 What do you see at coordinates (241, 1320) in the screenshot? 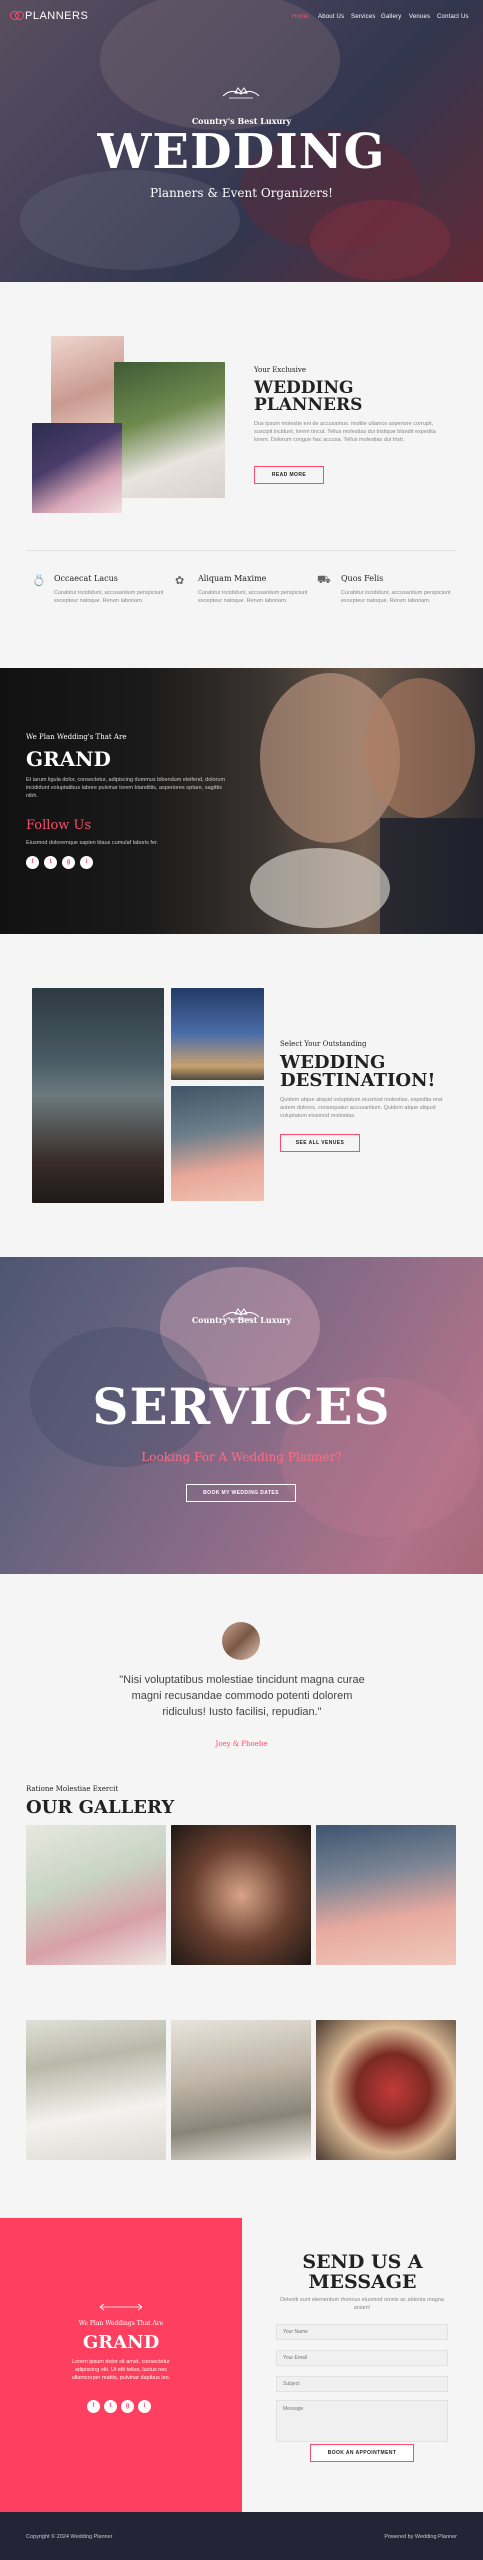
I see `services-kicker: Country's Best Luxury` at bounding box center [241, 1320].